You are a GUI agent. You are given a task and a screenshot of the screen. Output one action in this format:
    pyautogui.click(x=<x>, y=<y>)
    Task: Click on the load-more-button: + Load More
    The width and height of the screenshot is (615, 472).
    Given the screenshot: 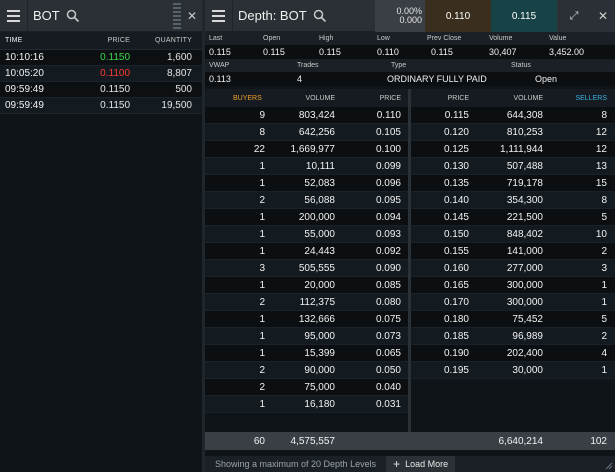 What is the action you would take?
    pyautogui.click(x=421, y=464)
    